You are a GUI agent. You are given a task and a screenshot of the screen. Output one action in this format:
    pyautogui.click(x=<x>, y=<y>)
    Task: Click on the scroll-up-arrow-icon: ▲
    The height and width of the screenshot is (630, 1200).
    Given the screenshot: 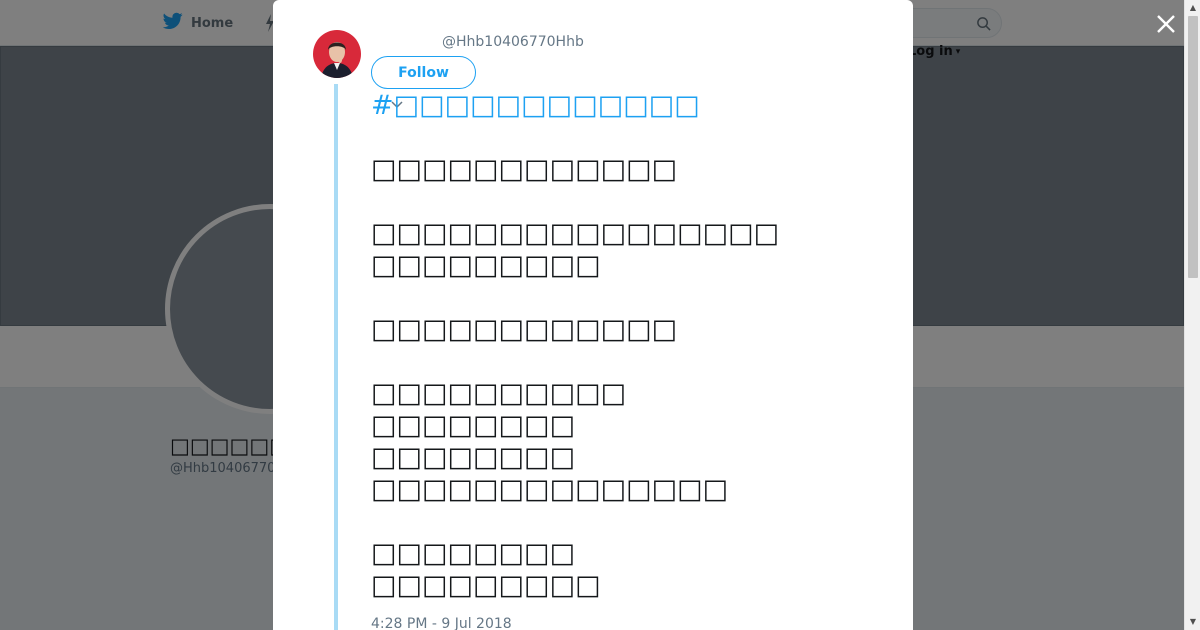 What is the action you would take?
    pyautogui.click(x=1192, y=8)
    